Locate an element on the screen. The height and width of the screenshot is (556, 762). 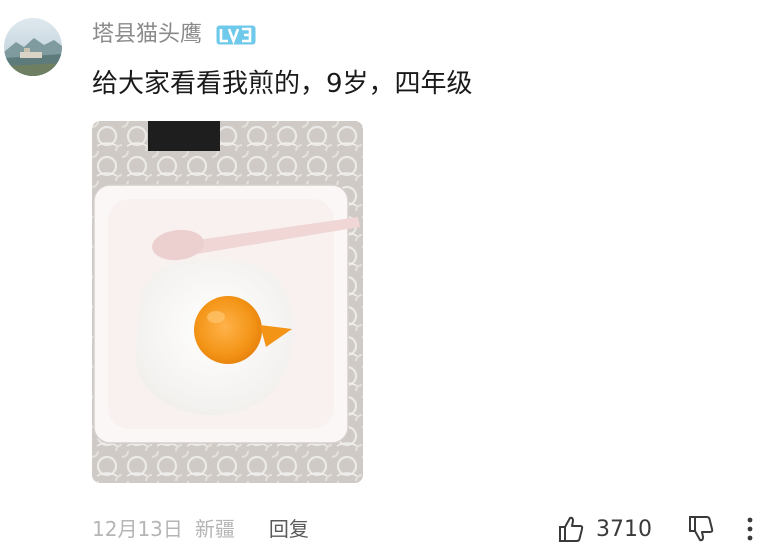
like-button: 3710 is located at coordinates (604, 529).